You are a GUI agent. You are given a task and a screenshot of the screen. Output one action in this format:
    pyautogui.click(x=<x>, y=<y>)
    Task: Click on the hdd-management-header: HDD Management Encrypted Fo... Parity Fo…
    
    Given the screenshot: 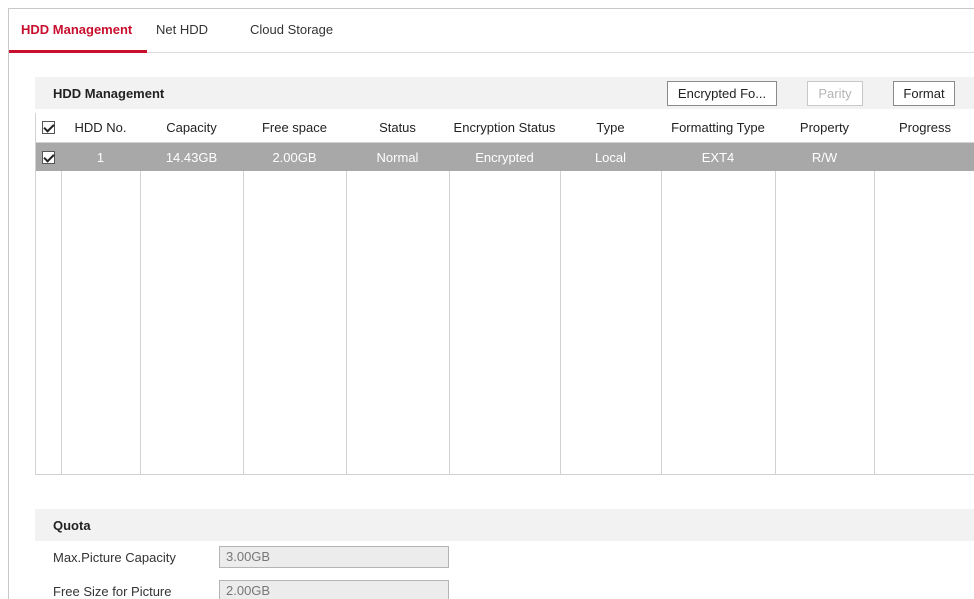 What is the action you would take?
    pyautogui.click(x=504, y=93)
    